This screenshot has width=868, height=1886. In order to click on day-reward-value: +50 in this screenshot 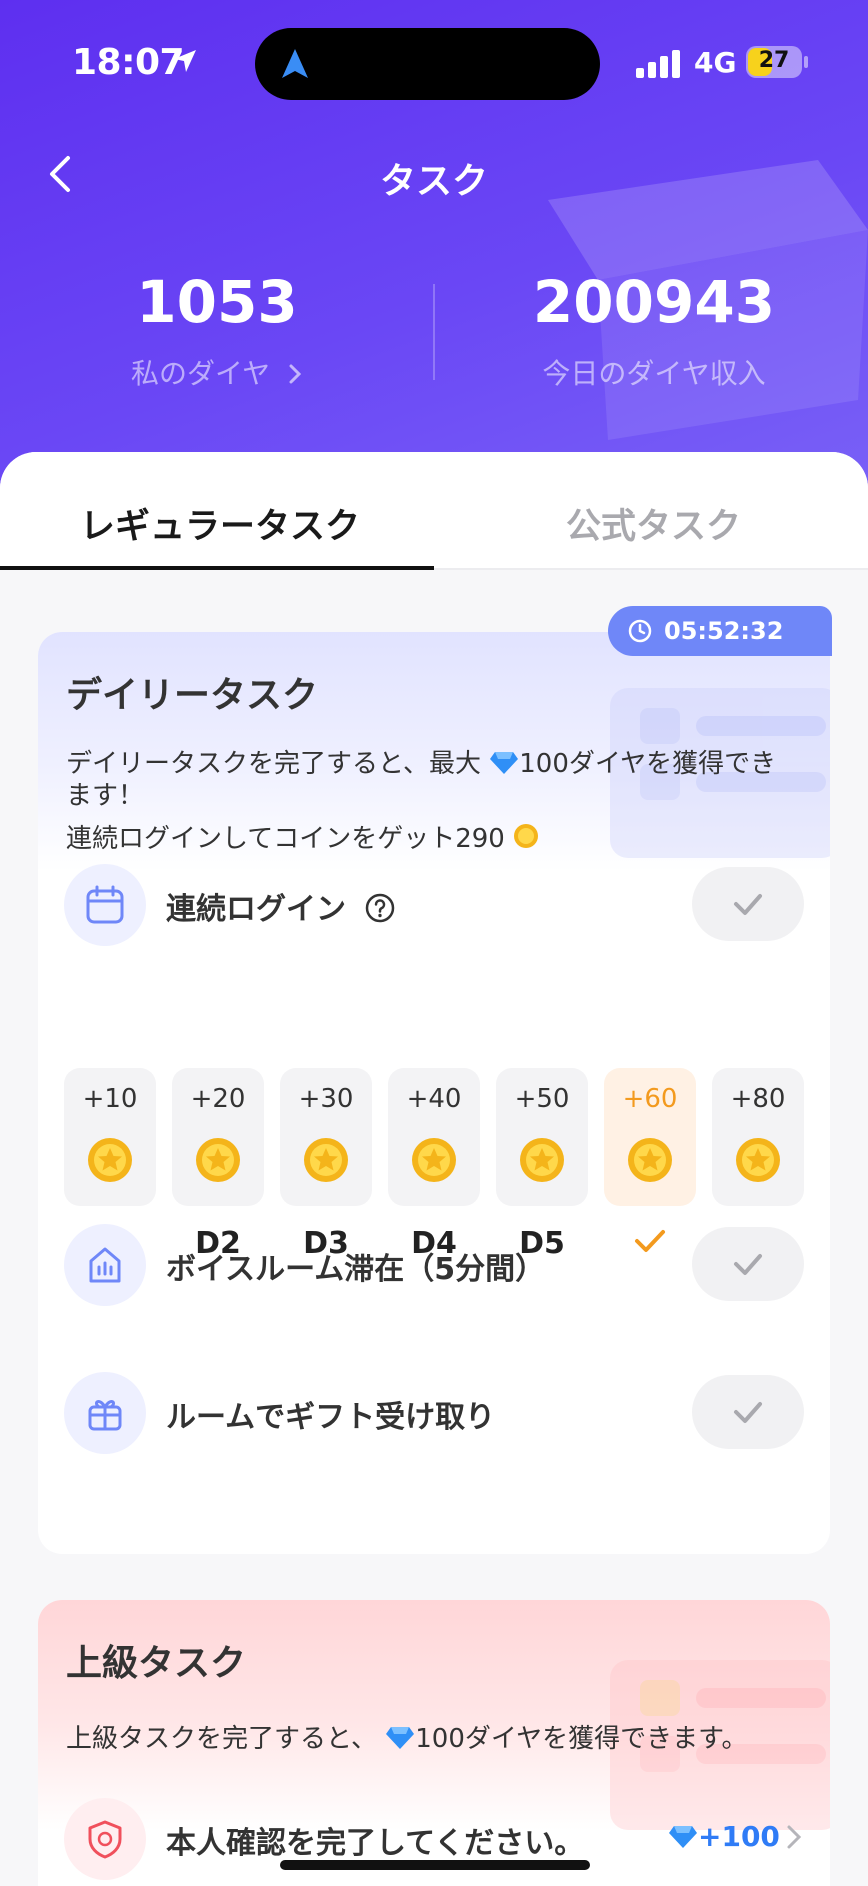, I will do `click(542, 1099)`.